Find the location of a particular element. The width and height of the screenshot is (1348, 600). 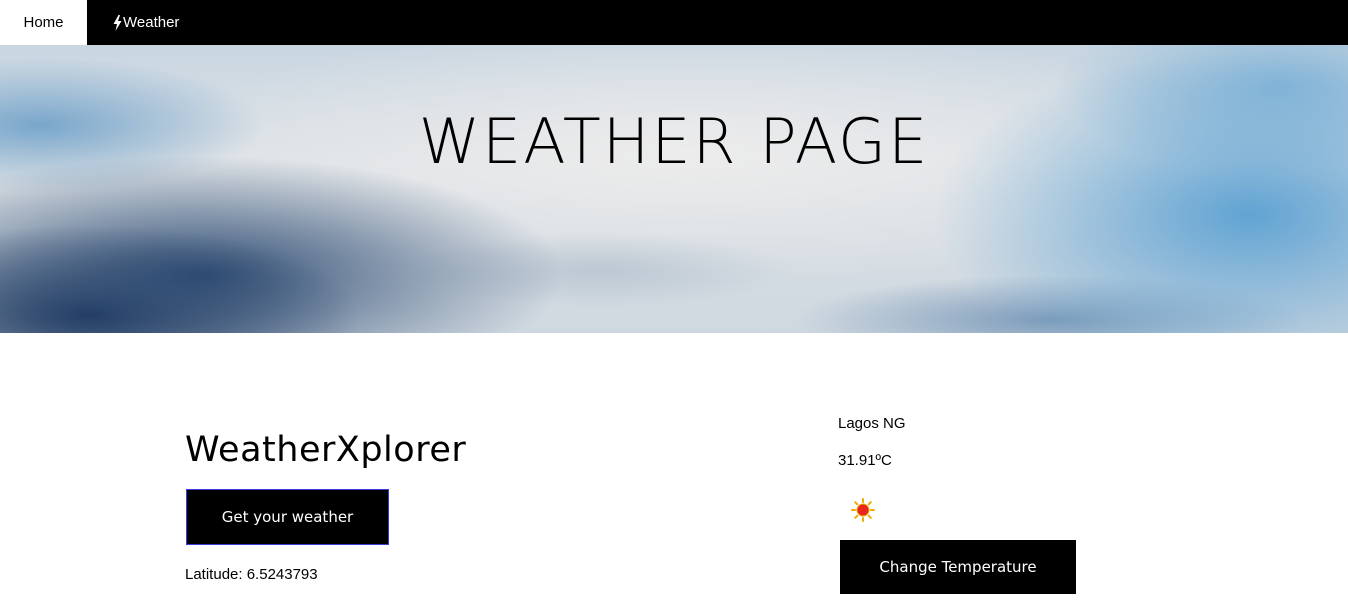

nav-weather-link: Weather is located at coordinates (146, 22).